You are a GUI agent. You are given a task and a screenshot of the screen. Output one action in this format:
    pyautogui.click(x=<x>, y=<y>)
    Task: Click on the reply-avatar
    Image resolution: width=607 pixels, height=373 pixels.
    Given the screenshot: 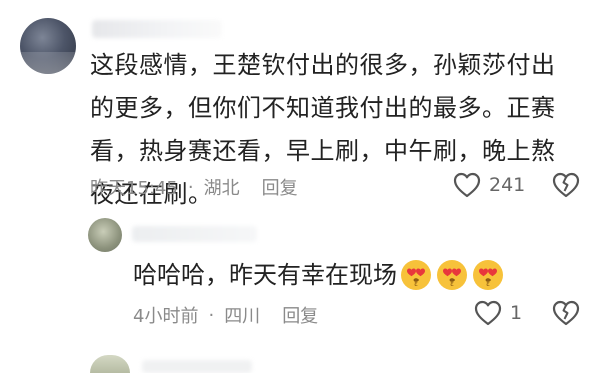 What is the action you would take?
    pyautogui.click(x=105, y=235)
    